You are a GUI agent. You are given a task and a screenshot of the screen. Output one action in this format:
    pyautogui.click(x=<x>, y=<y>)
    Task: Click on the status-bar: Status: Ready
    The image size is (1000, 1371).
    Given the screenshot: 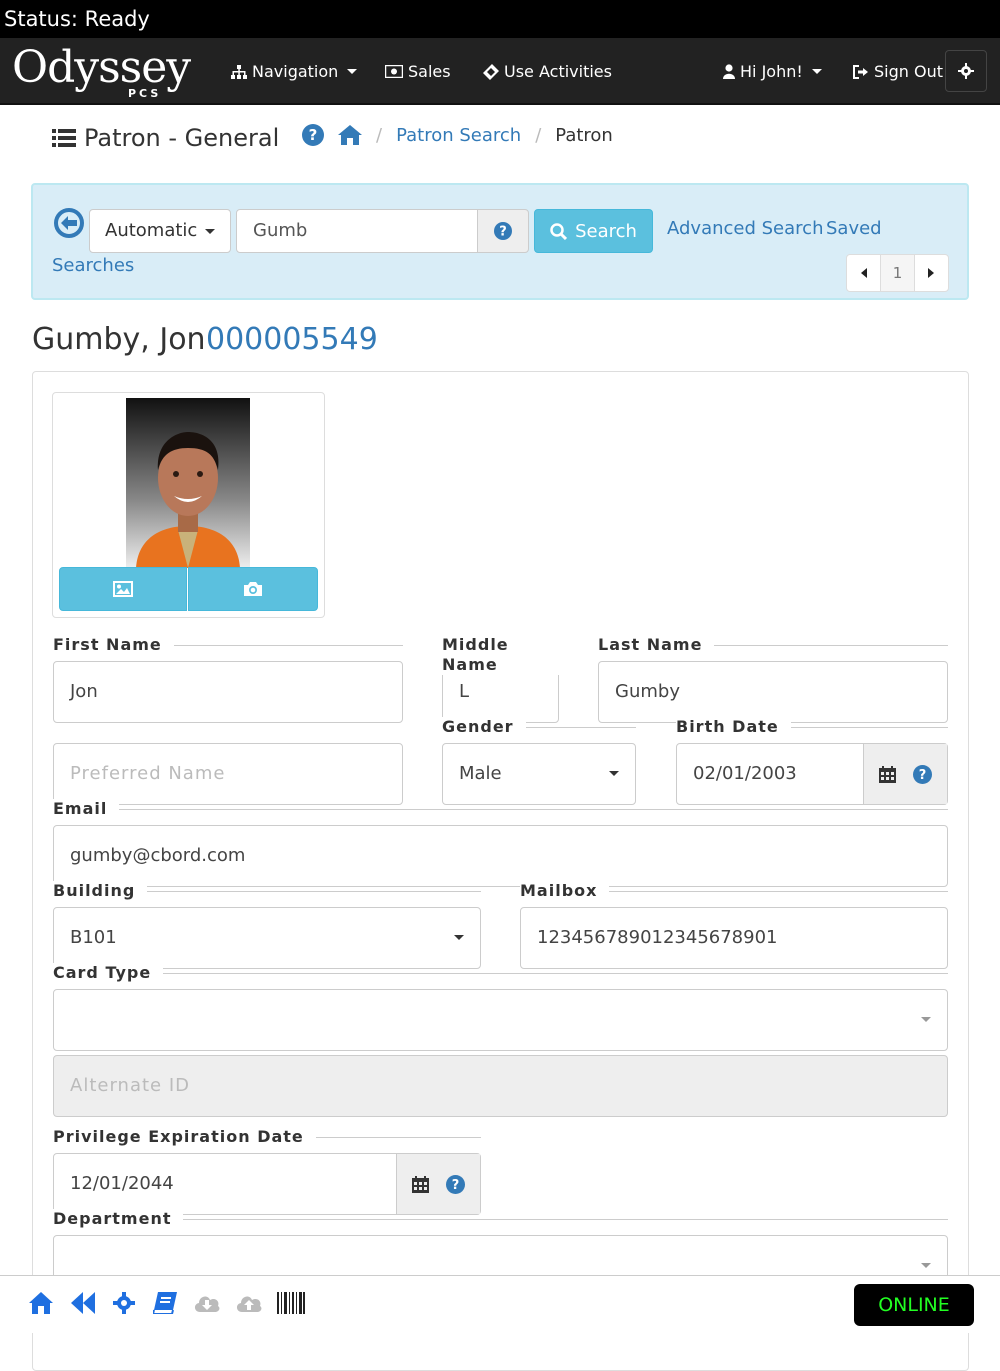 What is the action you would take?
    pyautogui.click(x=500, y=19)
    